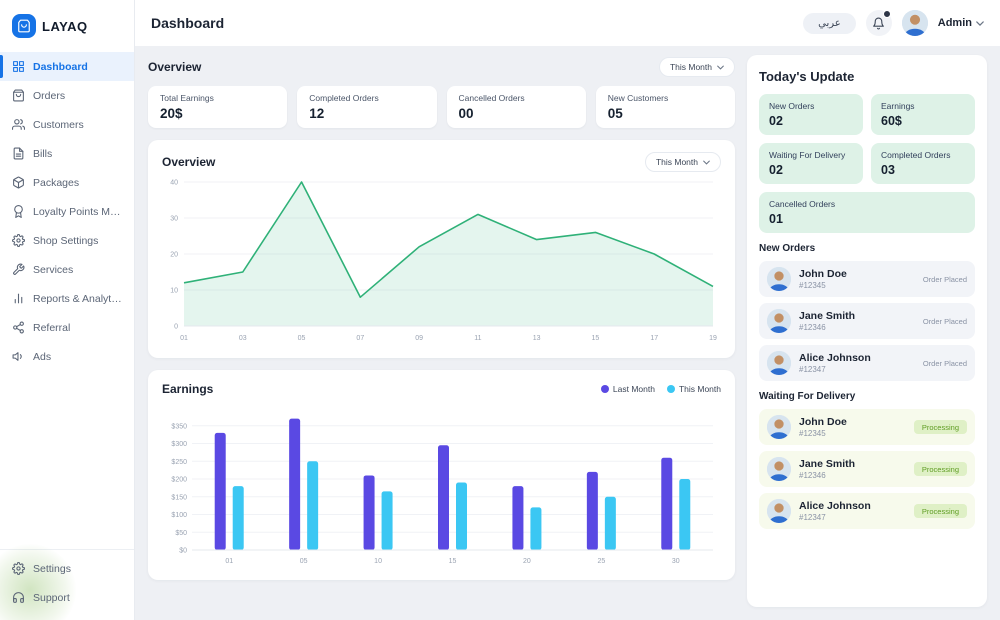 This screenshot has height=620, width=1000. I want to click on svg-text: 01, so click(229, 561).